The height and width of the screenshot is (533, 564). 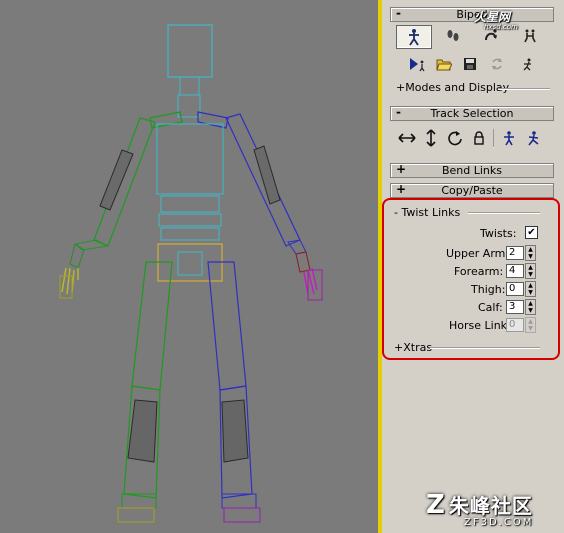 I want to click on rollout-biped: - Biped, so click(x=472, y=14).